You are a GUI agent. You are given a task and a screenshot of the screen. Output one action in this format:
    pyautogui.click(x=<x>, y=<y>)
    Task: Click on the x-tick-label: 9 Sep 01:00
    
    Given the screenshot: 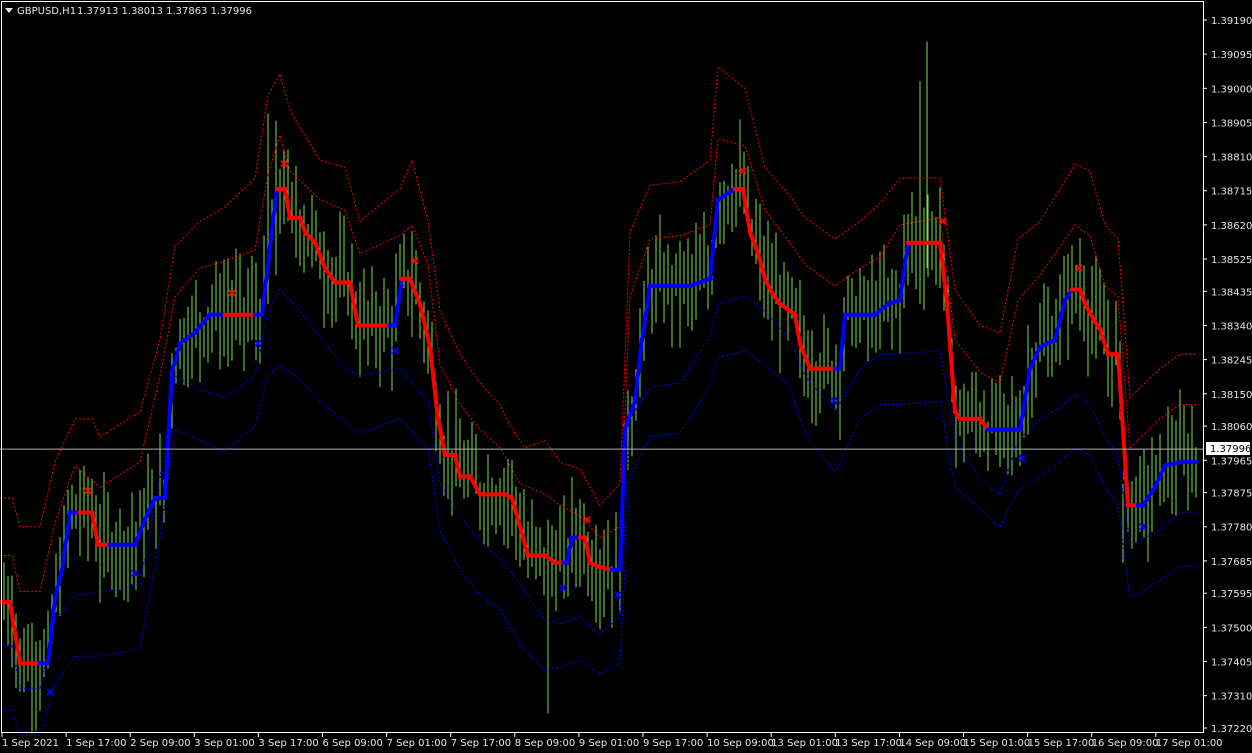 What is the action you would take?
    pyautogui.click(x=609, y=743)
    